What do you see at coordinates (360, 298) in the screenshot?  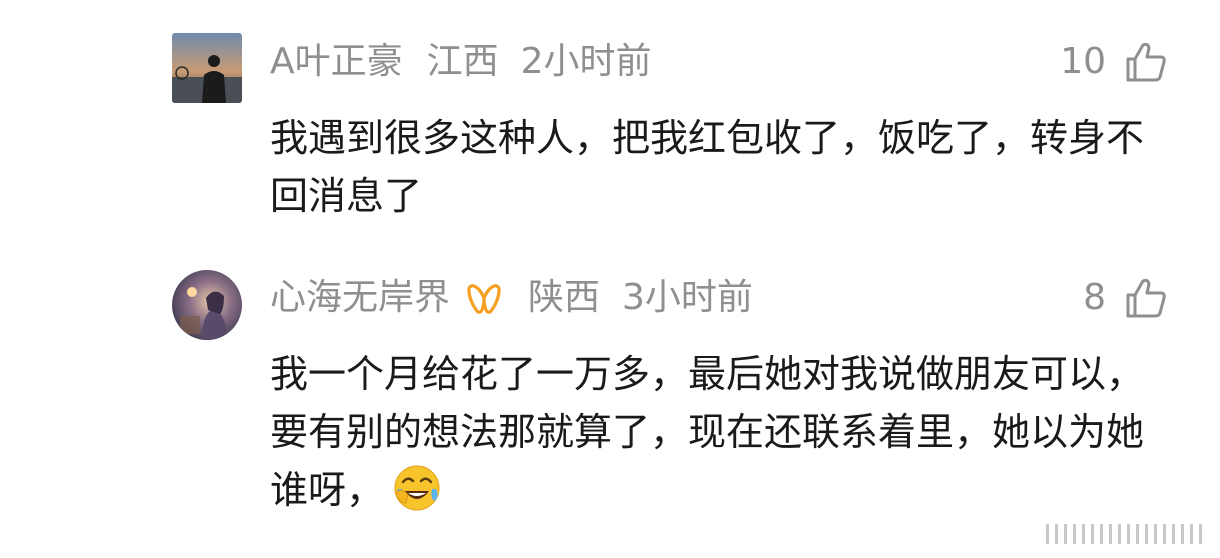 I see `username: 心海无岸界` at bounding box center [360, 298].